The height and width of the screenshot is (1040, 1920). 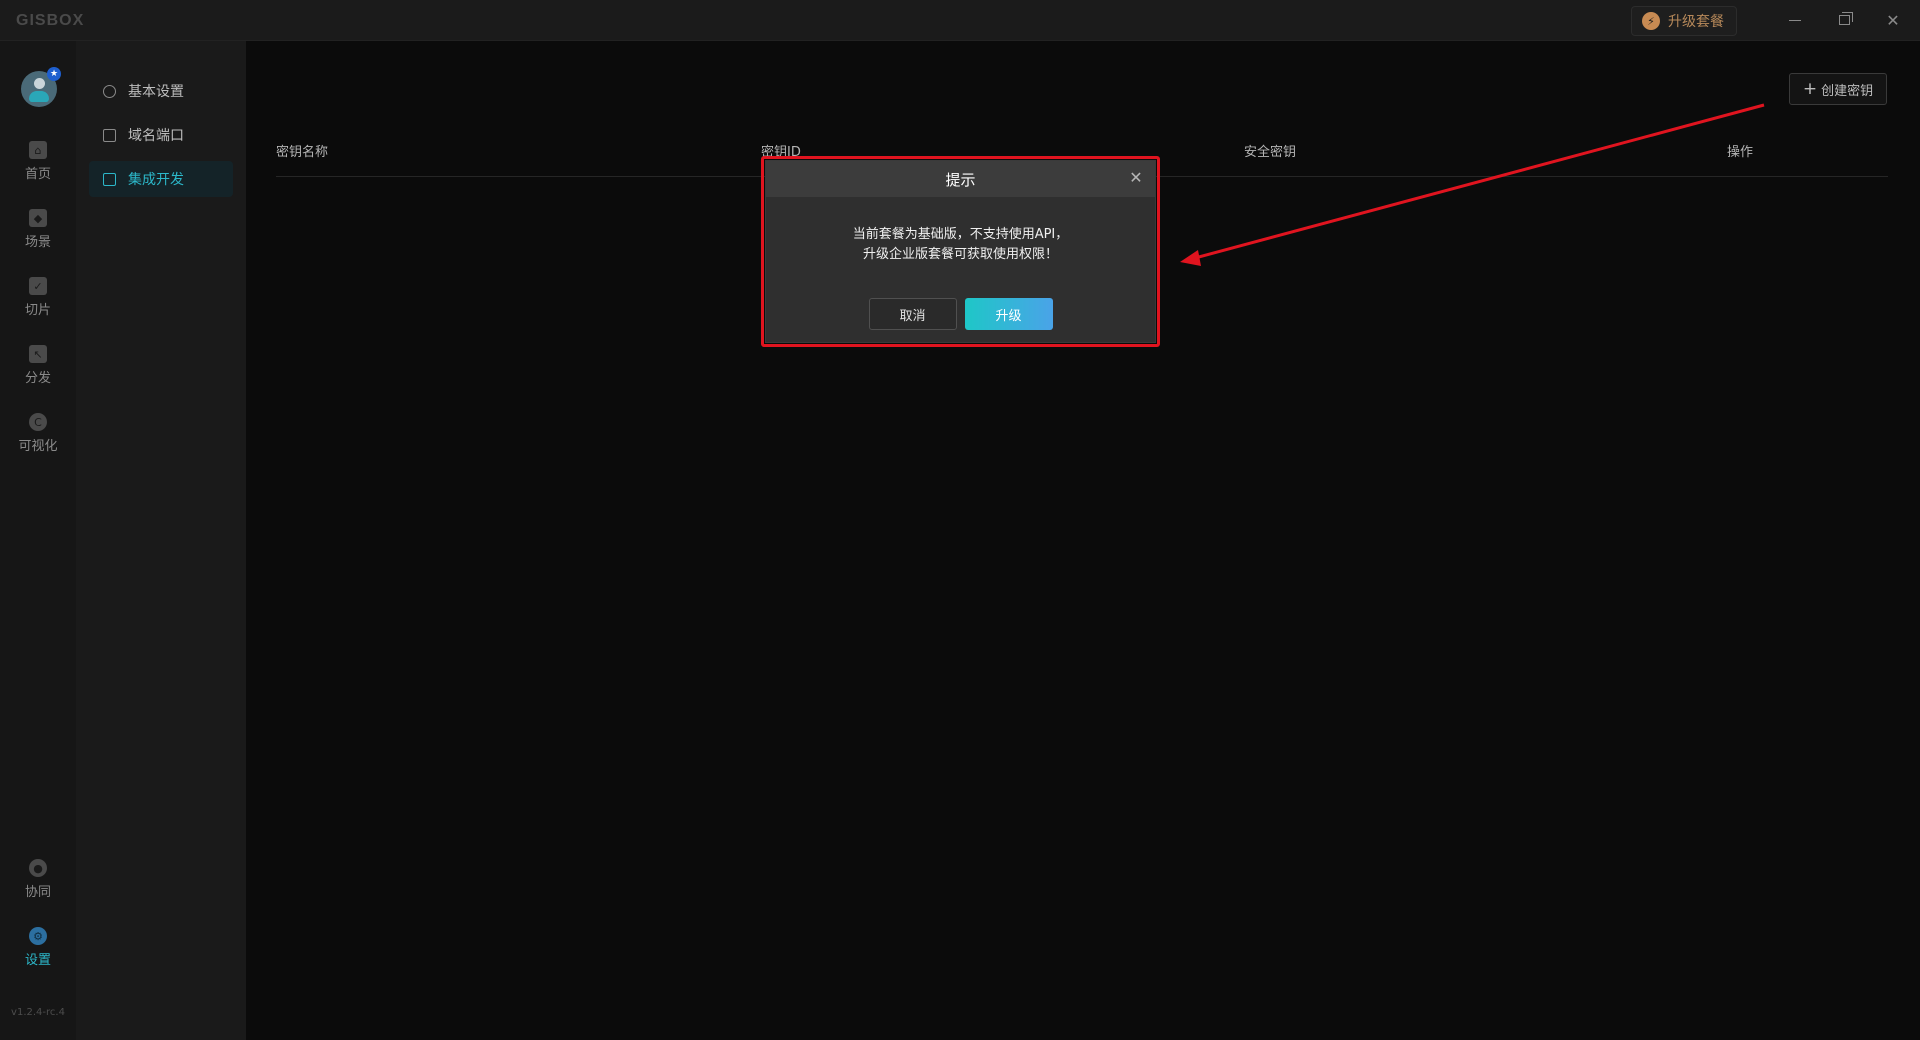 I want to click on nav-label: 首页, so click(x=37, y=174).